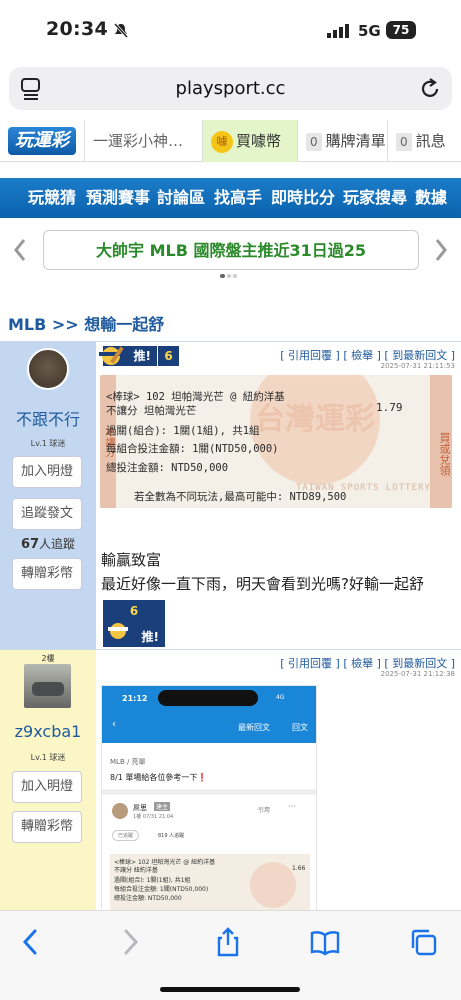  Describe the element at coordinates (48, 418) in the screenshot. I see `username: 不跟不行` at that location.